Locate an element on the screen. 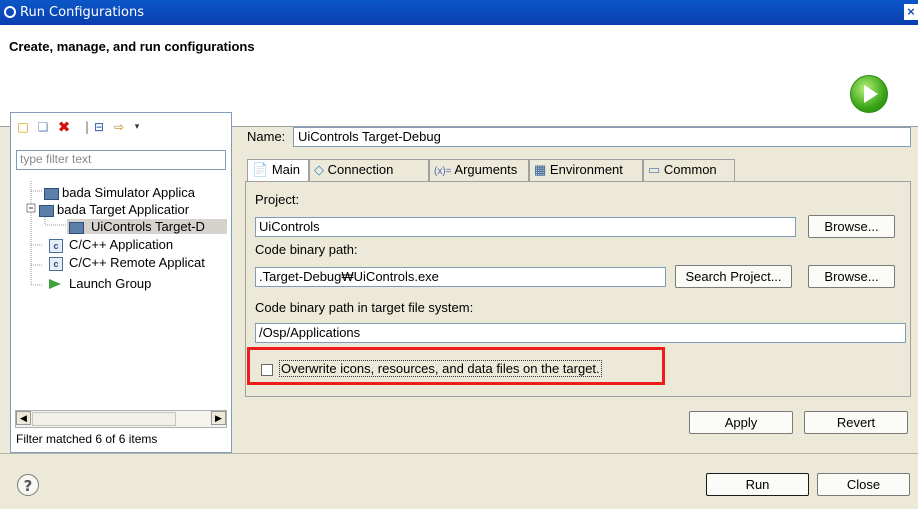 This screenshot has width=918, height=509. tab-arguments: (x)= Arguments is located at coordinates (479, 170).